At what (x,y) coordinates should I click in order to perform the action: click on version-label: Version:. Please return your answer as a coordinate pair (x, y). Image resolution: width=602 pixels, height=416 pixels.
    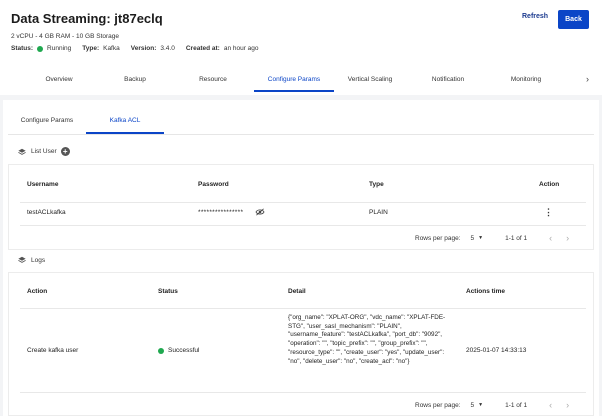
    Looking at the image, I should click on (143, 48).